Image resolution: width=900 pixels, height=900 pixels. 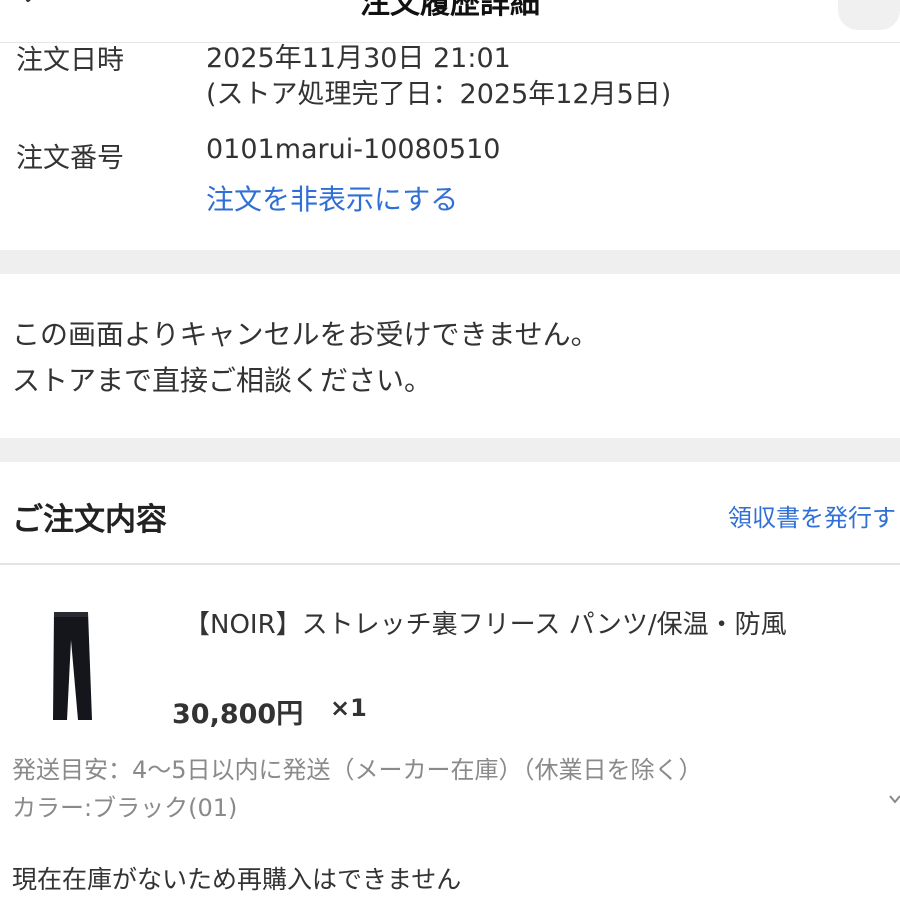 I want to click on store-complete-date: (ストア処理完了日：2025年12月5日), so click(x=439, y=94).